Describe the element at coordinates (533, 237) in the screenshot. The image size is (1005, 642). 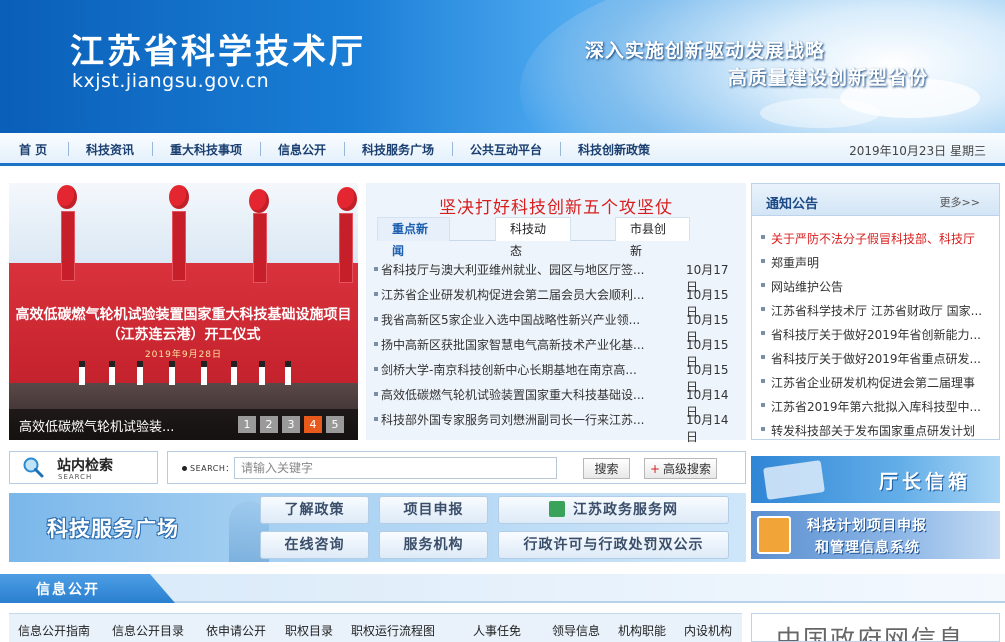
I see `tab-tech-news: 科技动态` at that location.